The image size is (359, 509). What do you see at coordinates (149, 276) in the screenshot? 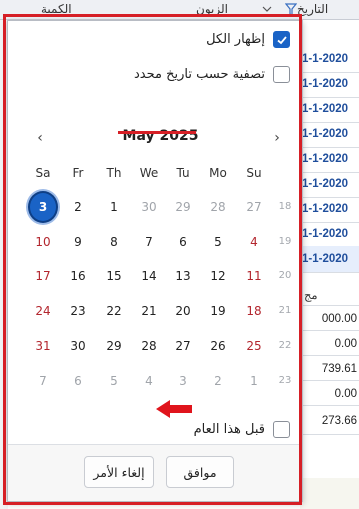
I see `calendar-day: 14` at bounding box center [149, 276].